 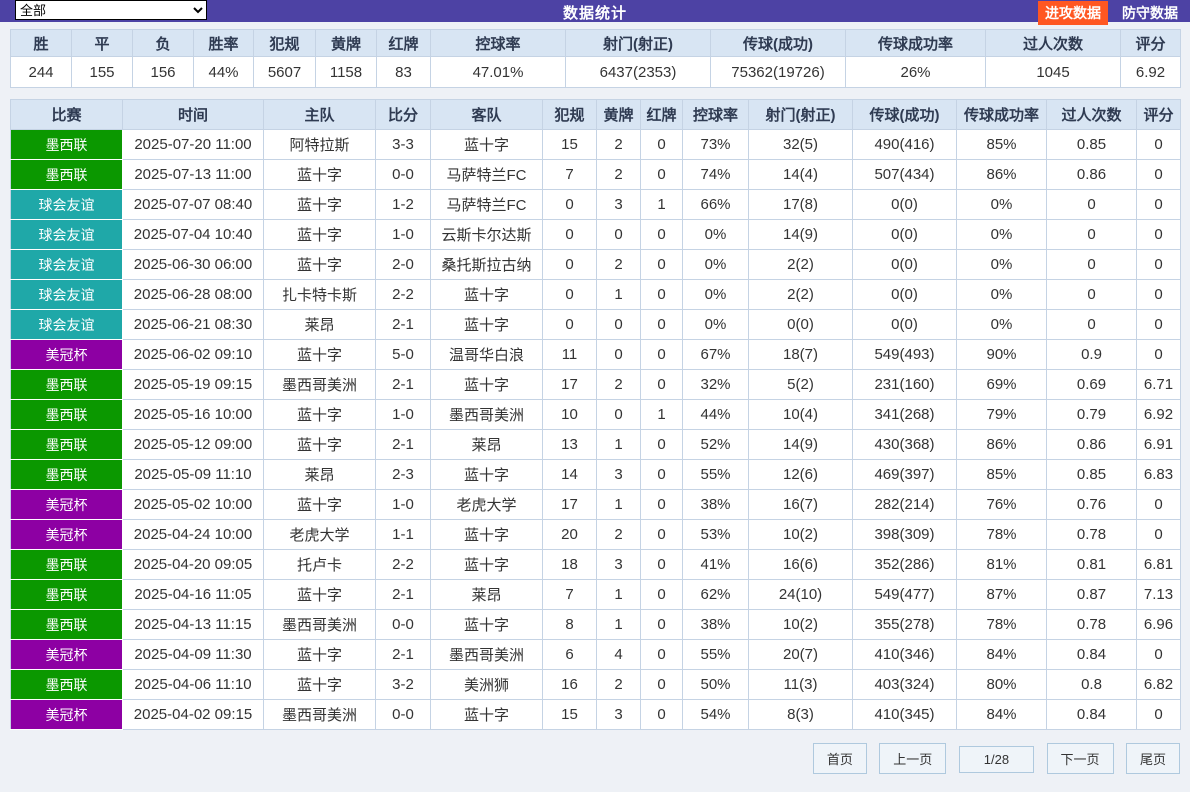 I want to click on match-score: 2-3, so click(x=403, y=474).